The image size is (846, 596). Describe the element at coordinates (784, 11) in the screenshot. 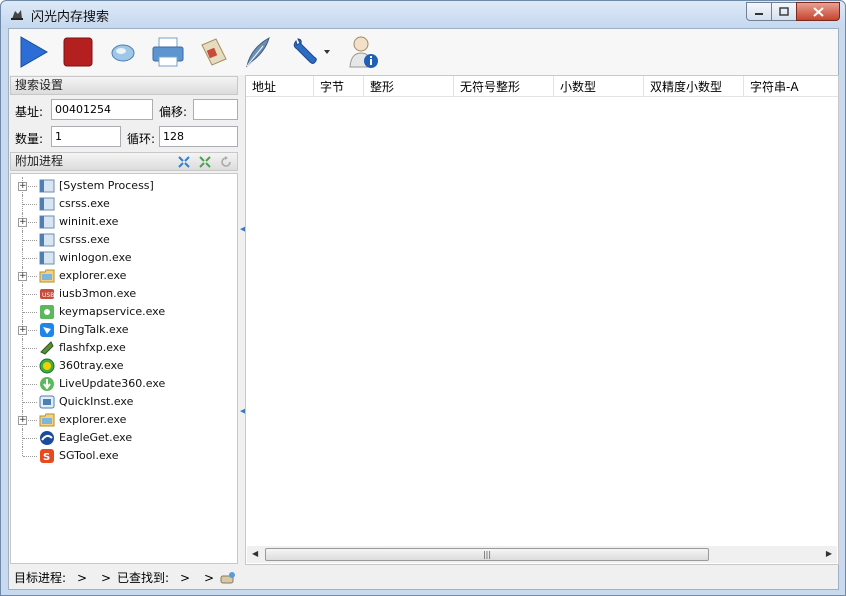

I see `maximize-button` at that location.